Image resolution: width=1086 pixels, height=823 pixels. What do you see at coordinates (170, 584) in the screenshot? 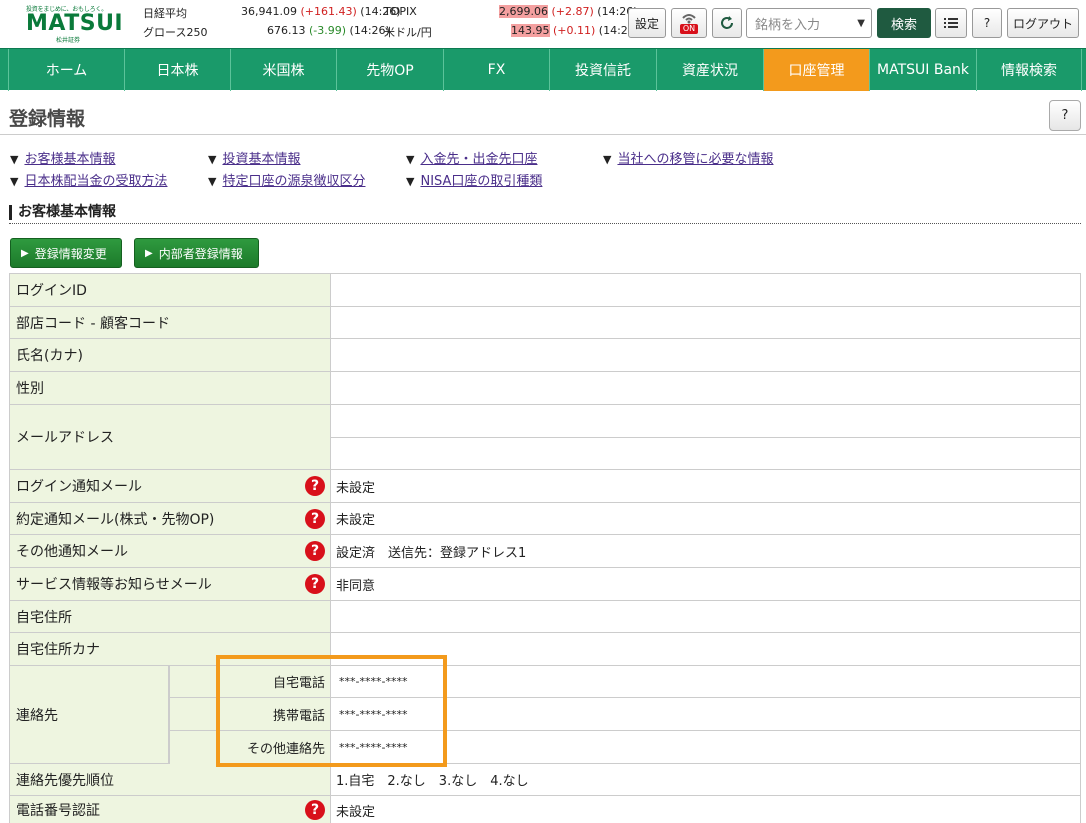
I see `row-label: サービス情報等お知らせメール?` at bounding box center [170, 584].